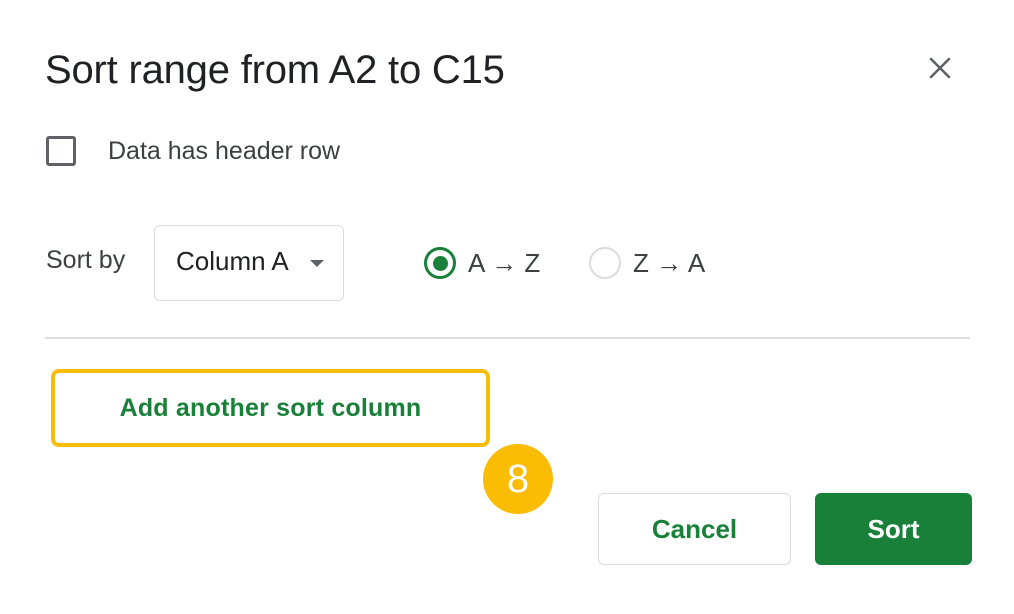 Image resolution: width=1014 pixels, height=614 pixels. What do you see at coordinates (232, 261) in the screenshot?
I see `sort-column-value: Column A` at bounding box center [232, 261].